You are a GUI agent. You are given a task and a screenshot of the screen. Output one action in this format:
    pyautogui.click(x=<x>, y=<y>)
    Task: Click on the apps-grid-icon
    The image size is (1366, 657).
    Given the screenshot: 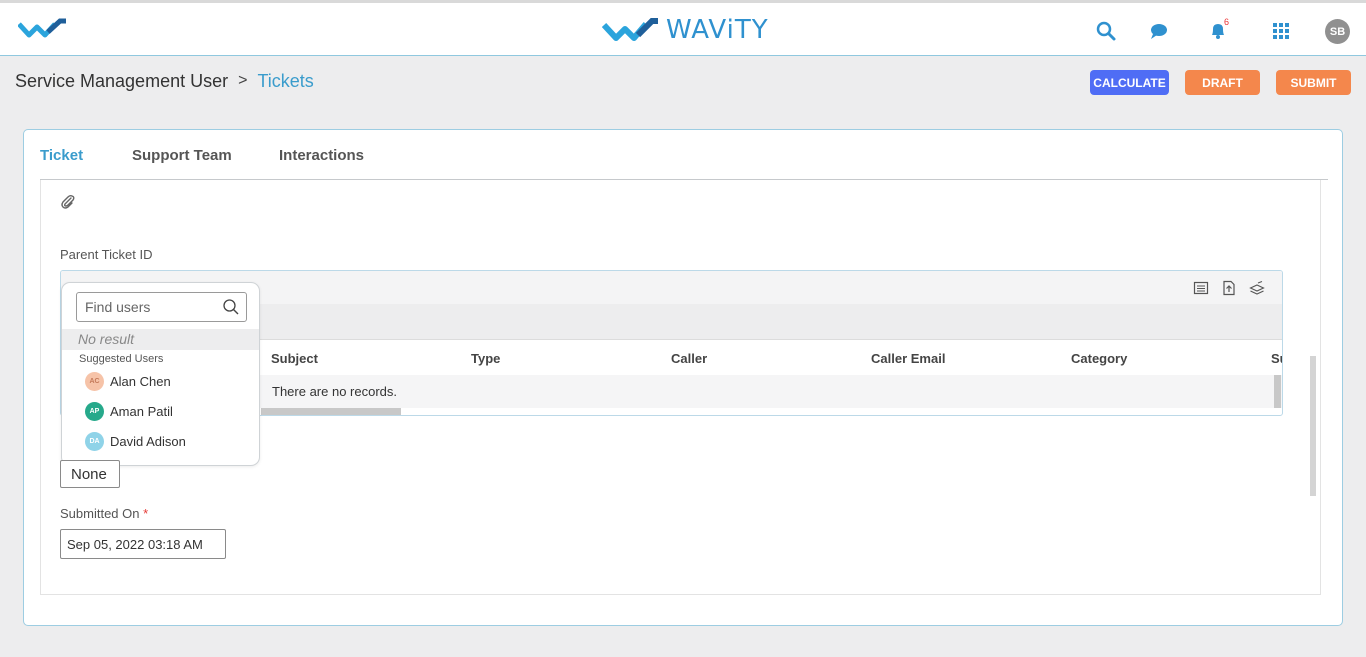 What is the action you would take?
    pyautogui.click(x=1281, y=31)
    